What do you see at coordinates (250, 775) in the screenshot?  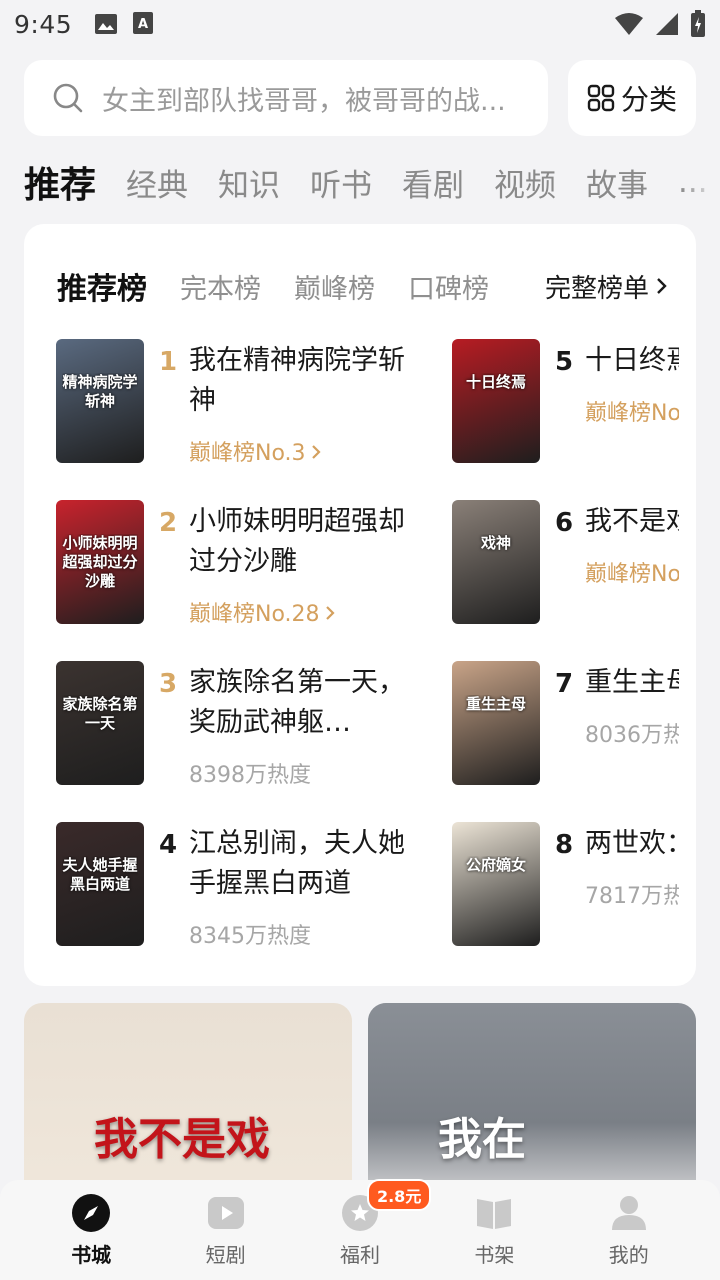 I see `book-meta-text: 8398万热度` at bounding box center [250, 775].